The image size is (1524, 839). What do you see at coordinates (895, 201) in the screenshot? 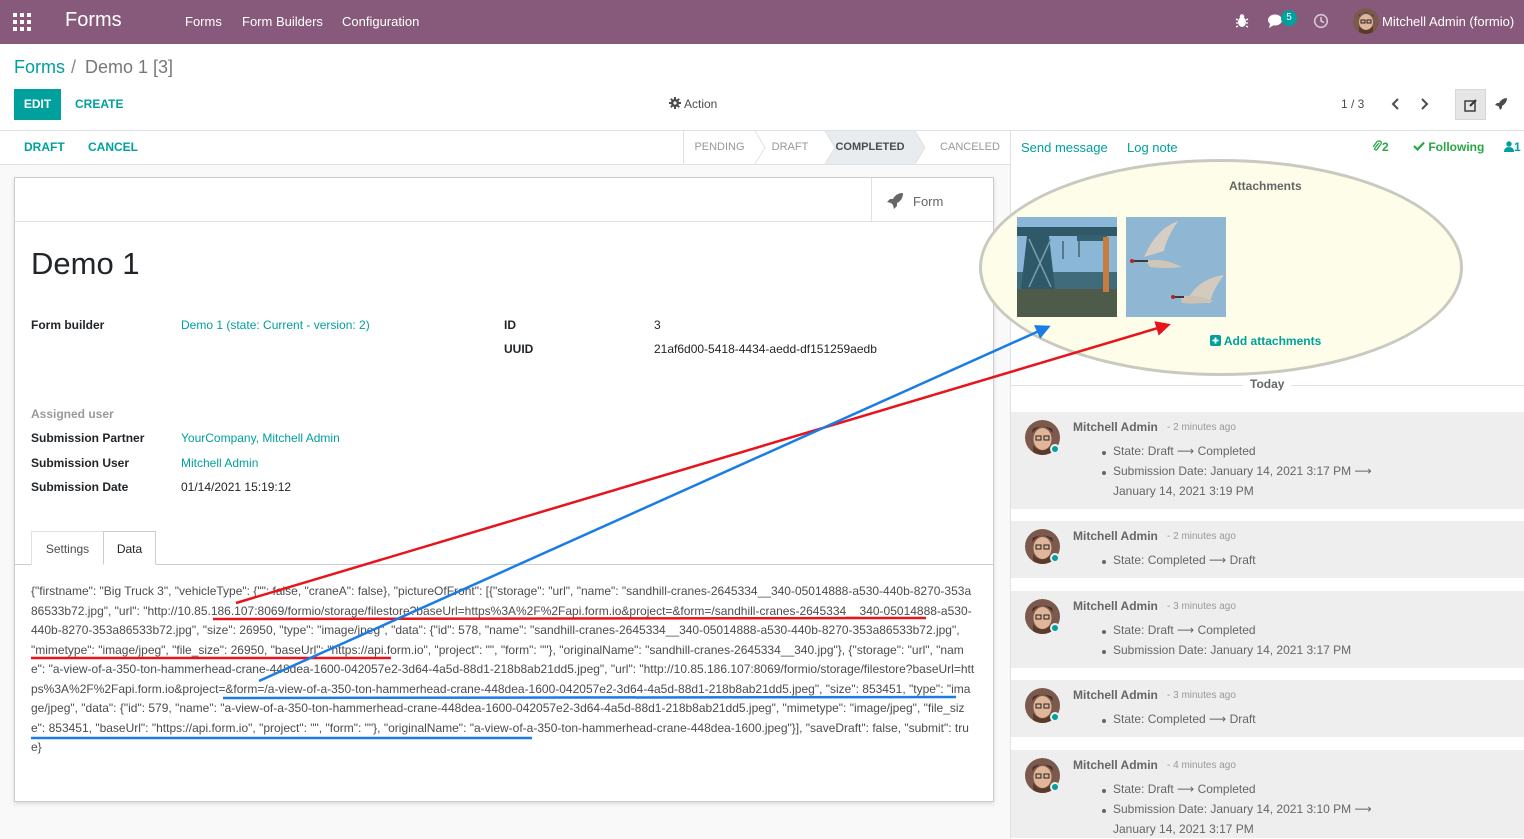
I see `rocket-icon` at bounding box center [895, 201].